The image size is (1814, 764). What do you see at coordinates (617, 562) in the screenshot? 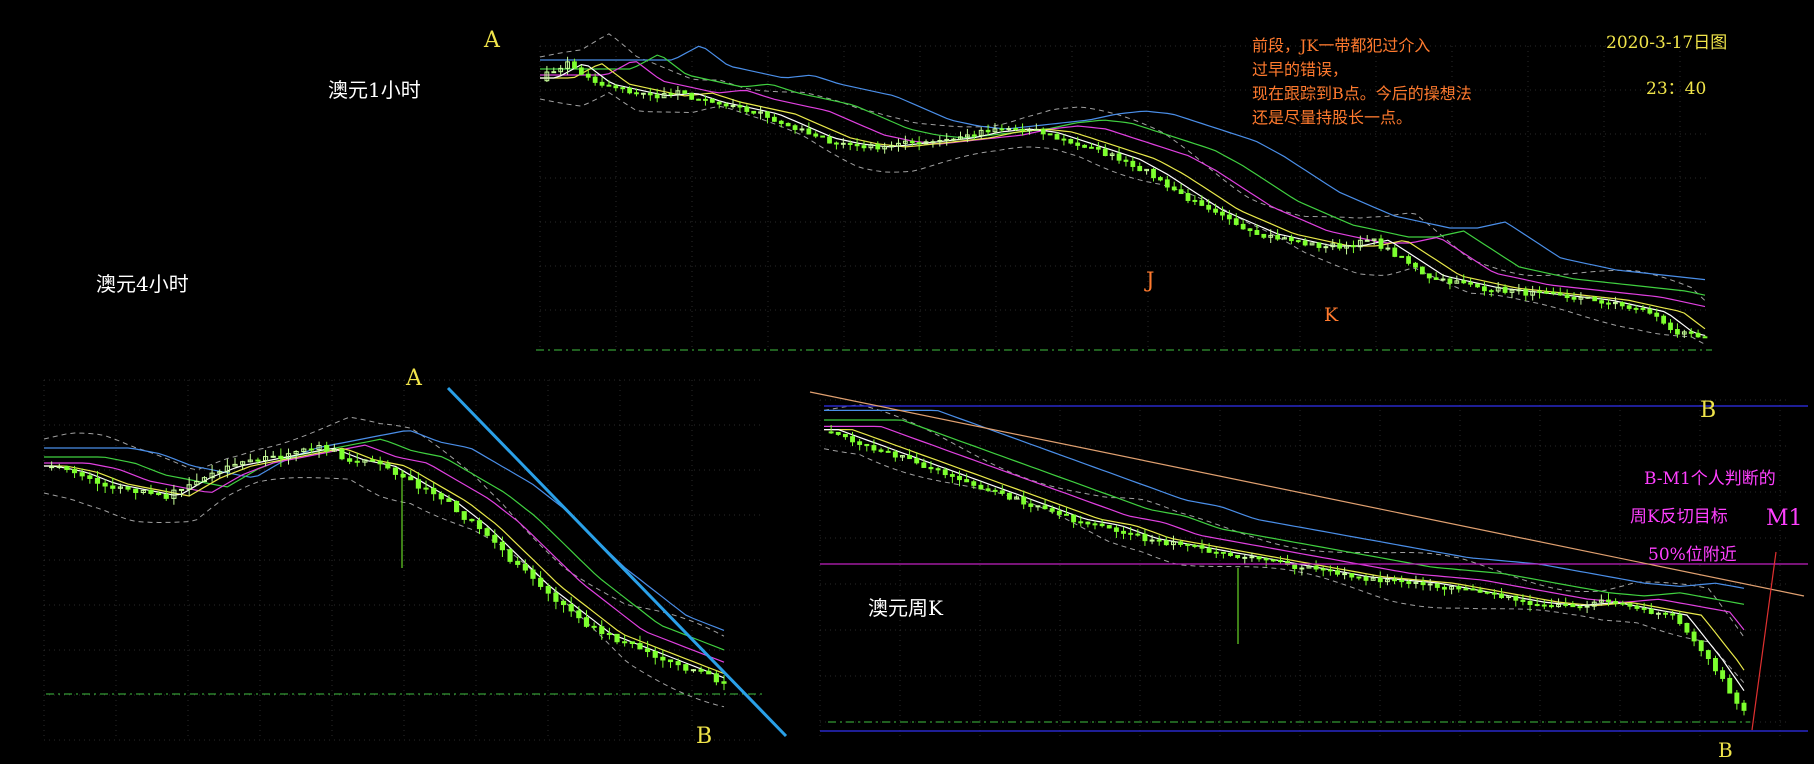
I see `downtrend-line` at bounding box center [617, 562].